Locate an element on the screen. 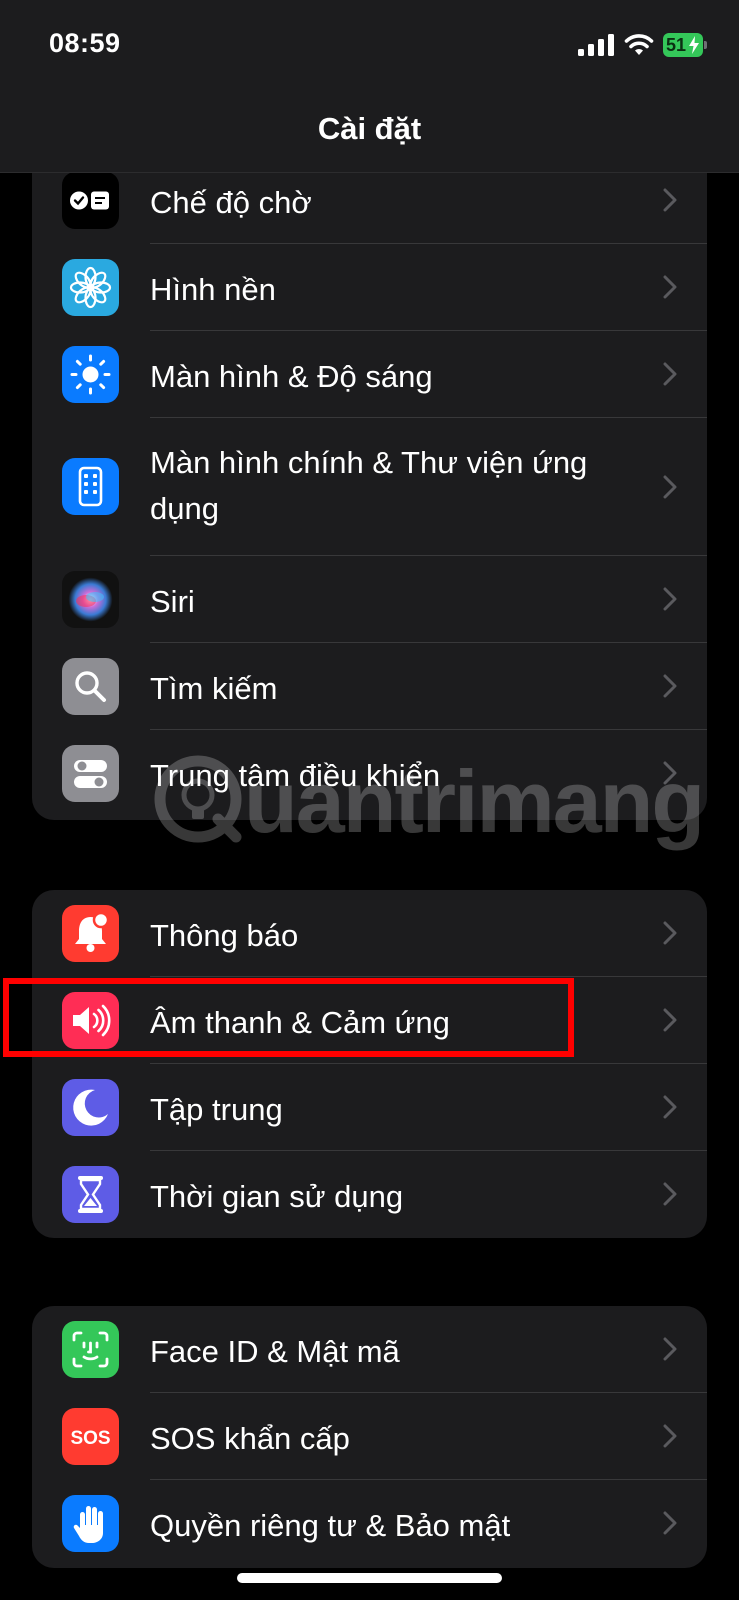 The image size is (739, 1600). search-icon is located at coordinates (90, 686).